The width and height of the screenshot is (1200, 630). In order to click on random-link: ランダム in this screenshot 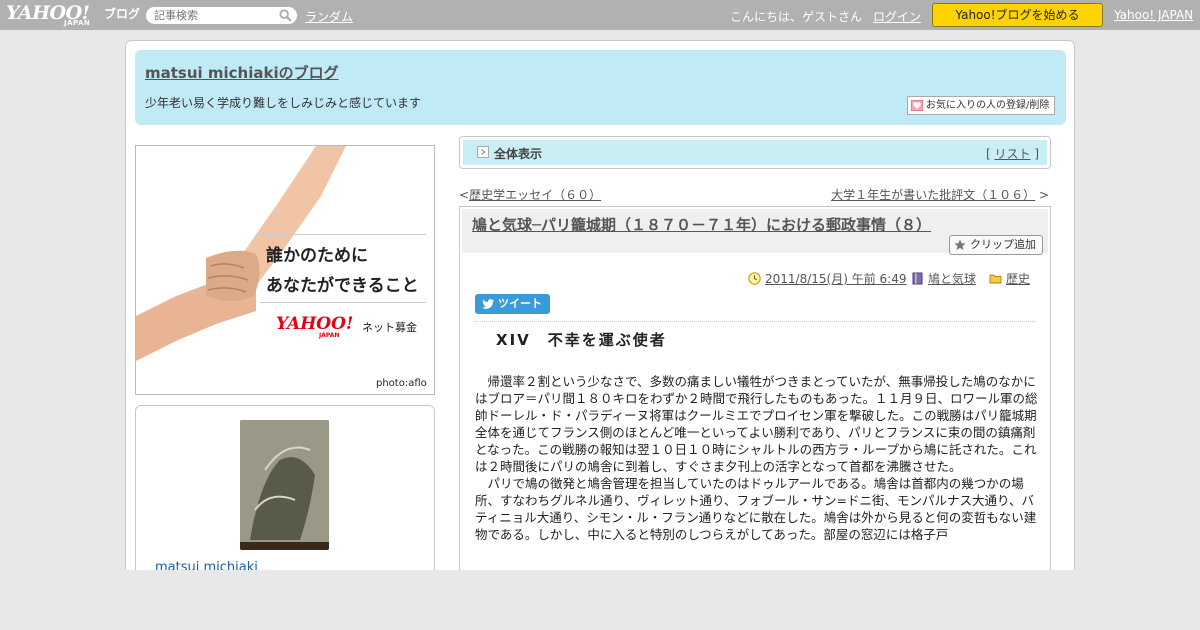, I will do `click(329, 16)`.